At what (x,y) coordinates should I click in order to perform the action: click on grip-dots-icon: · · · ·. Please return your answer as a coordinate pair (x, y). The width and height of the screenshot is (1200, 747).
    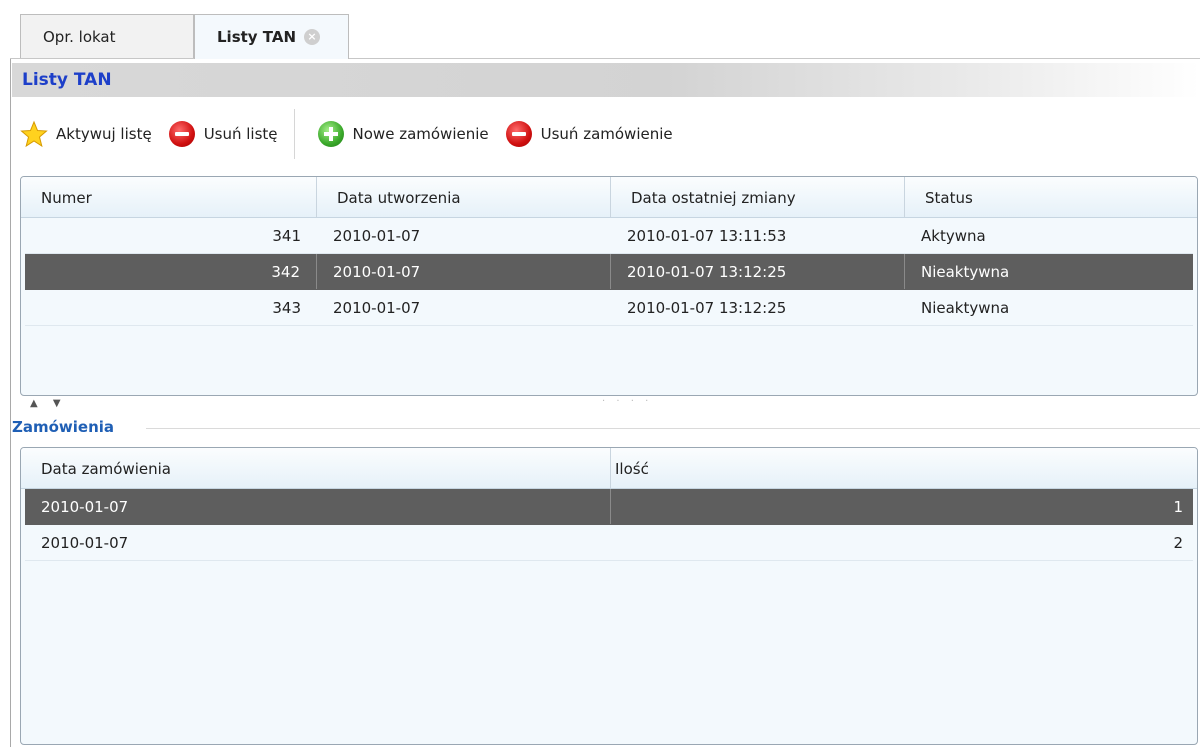
    Looking at the image, I should click on (627, 401).